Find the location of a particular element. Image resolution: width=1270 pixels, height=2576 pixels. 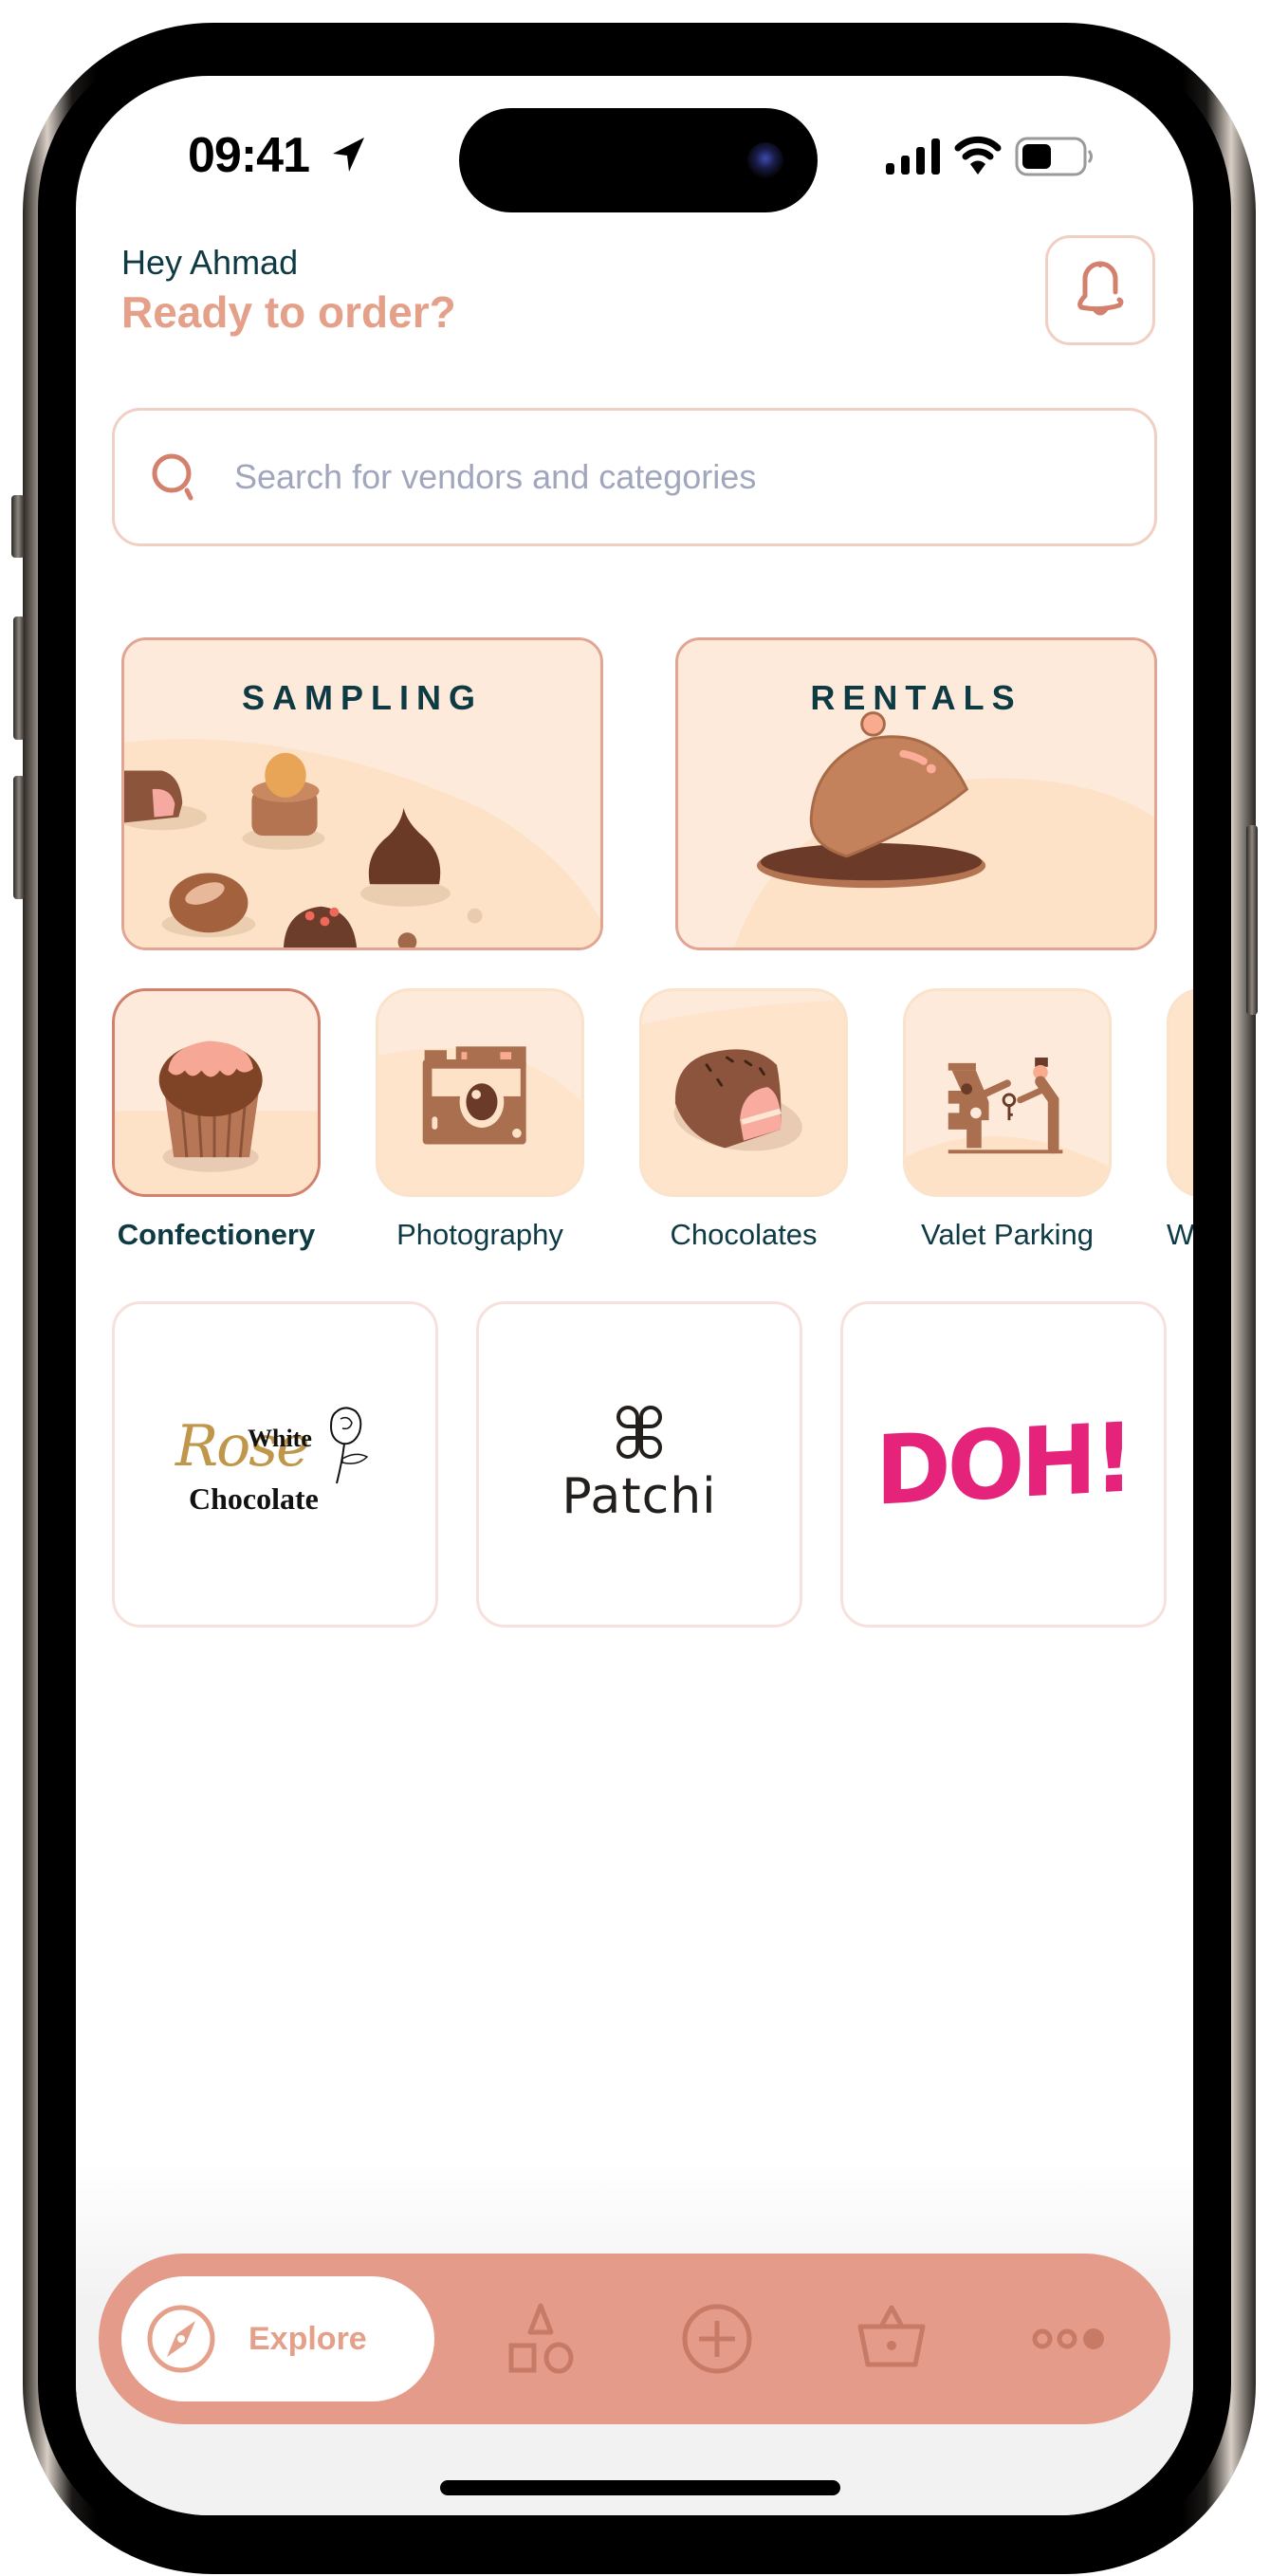

logo-chocolate-text: Chocolate is located at coordinates (254, 1498).